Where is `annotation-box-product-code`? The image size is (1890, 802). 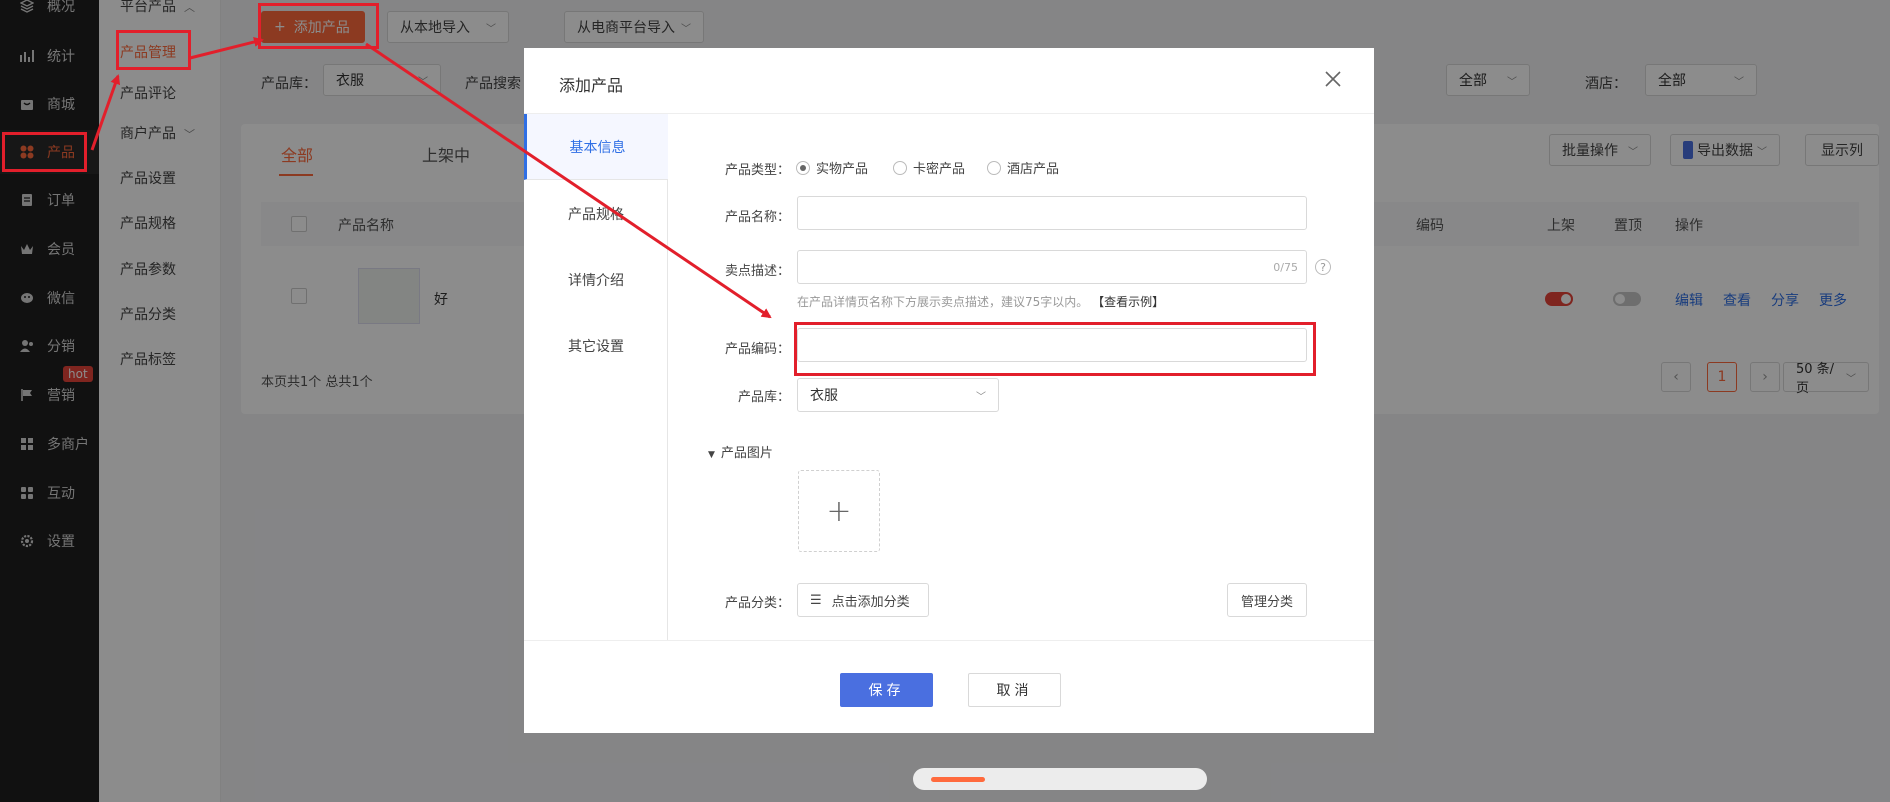
annotation-box-product-code is located at coordinates (1055, 349).